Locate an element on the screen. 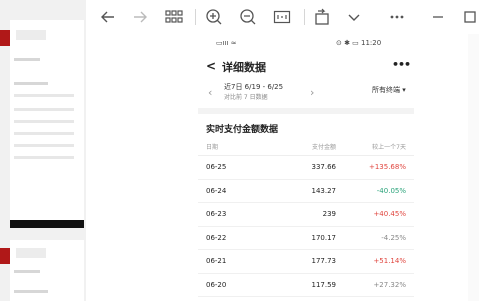 This screenshot has width=479, height=301. more-icon is located at coordinates (397, 17).